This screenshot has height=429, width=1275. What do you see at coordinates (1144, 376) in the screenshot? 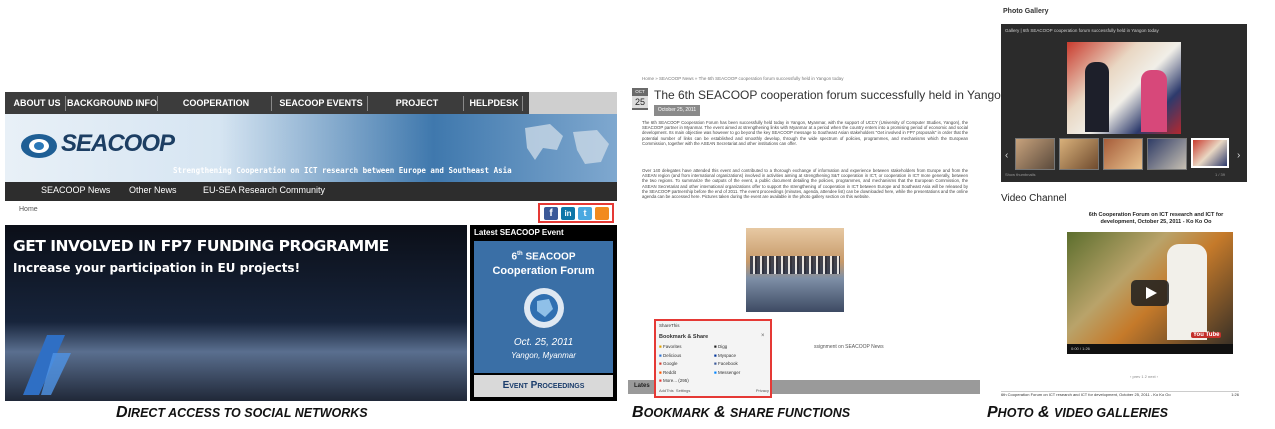
I see `video-pager: ‹ prev 1 2 next ›` at bounding box center [1144, 376].